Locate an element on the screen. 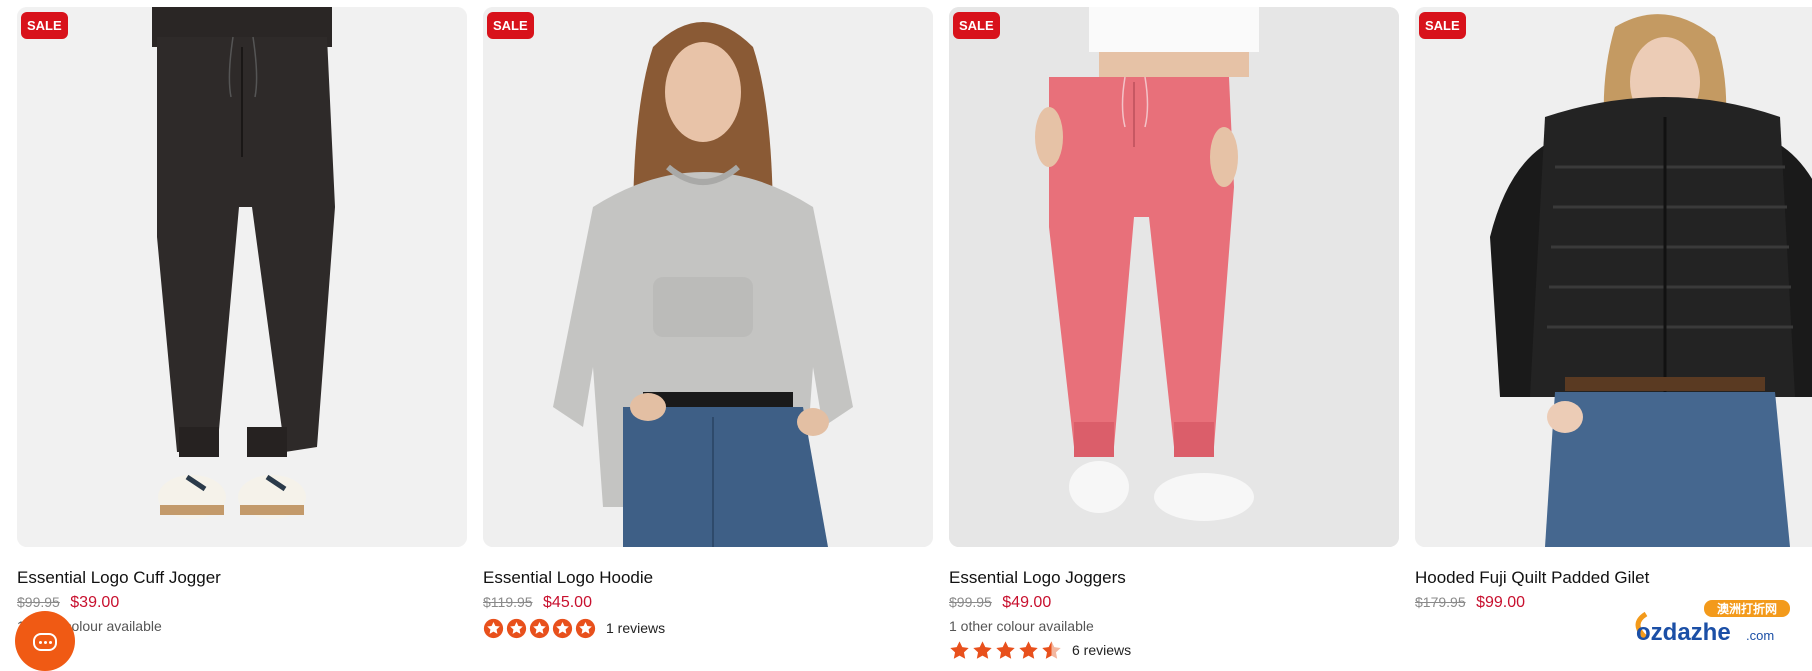  chat-button is located at coordinates (45, 641).